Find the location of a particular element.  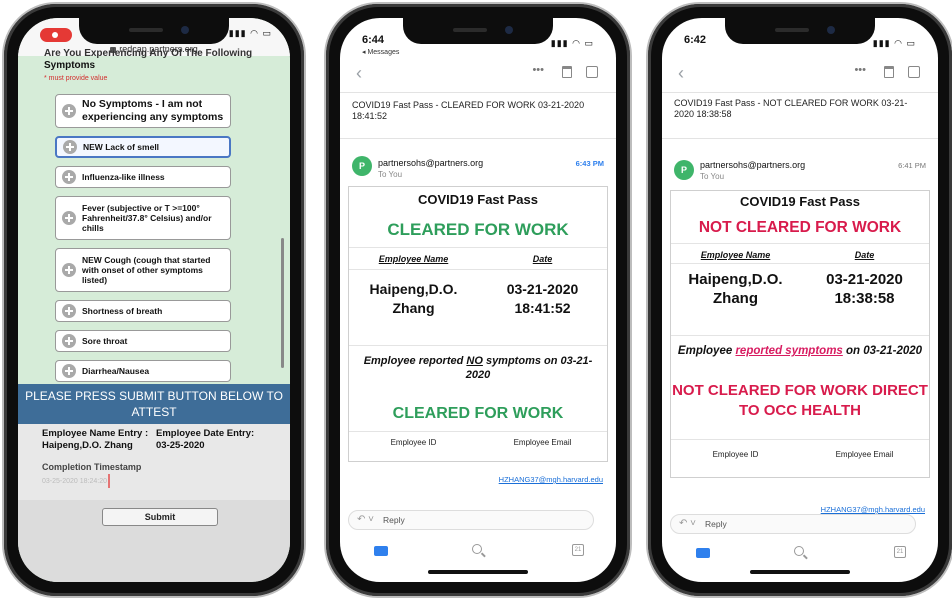

report-pre: Employee is located at coordinates (706, 351).